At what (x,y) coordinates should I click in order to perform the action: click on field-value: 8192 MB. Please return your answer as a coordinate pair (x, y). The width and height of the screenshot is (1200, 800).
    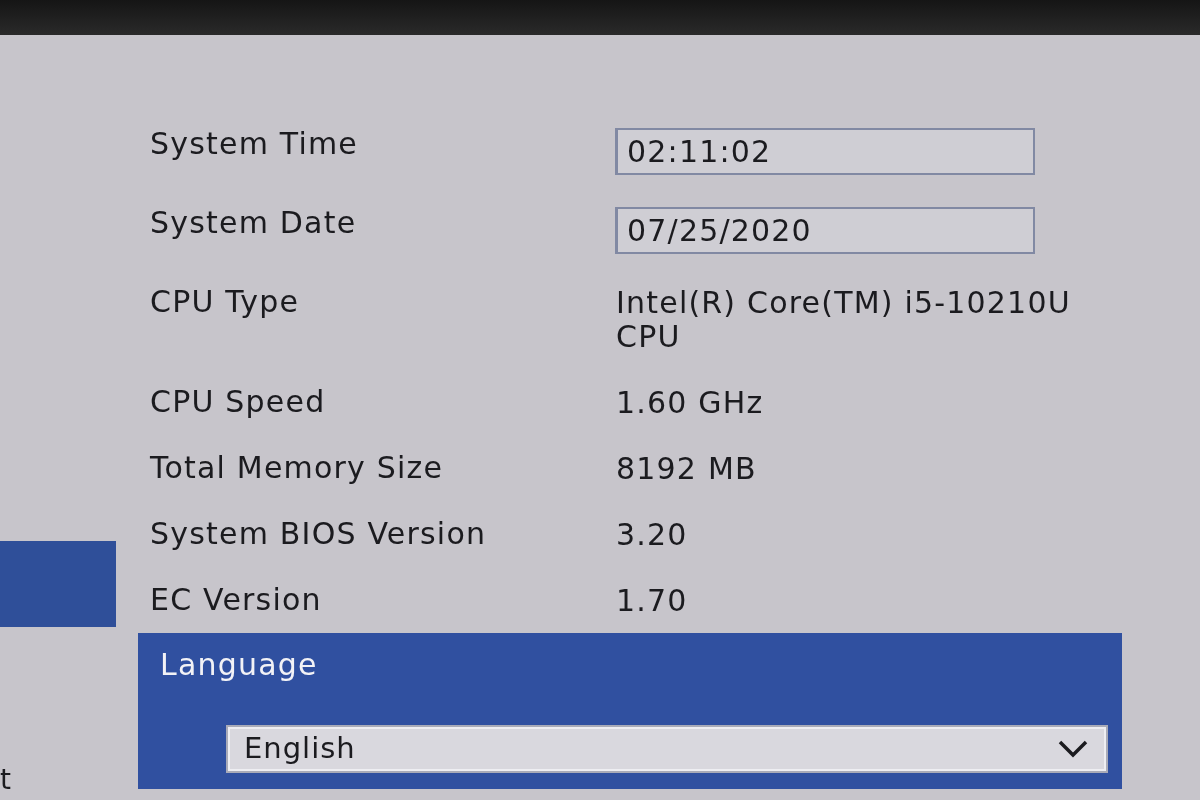
    Looking at the image, I should click on (686, 469).